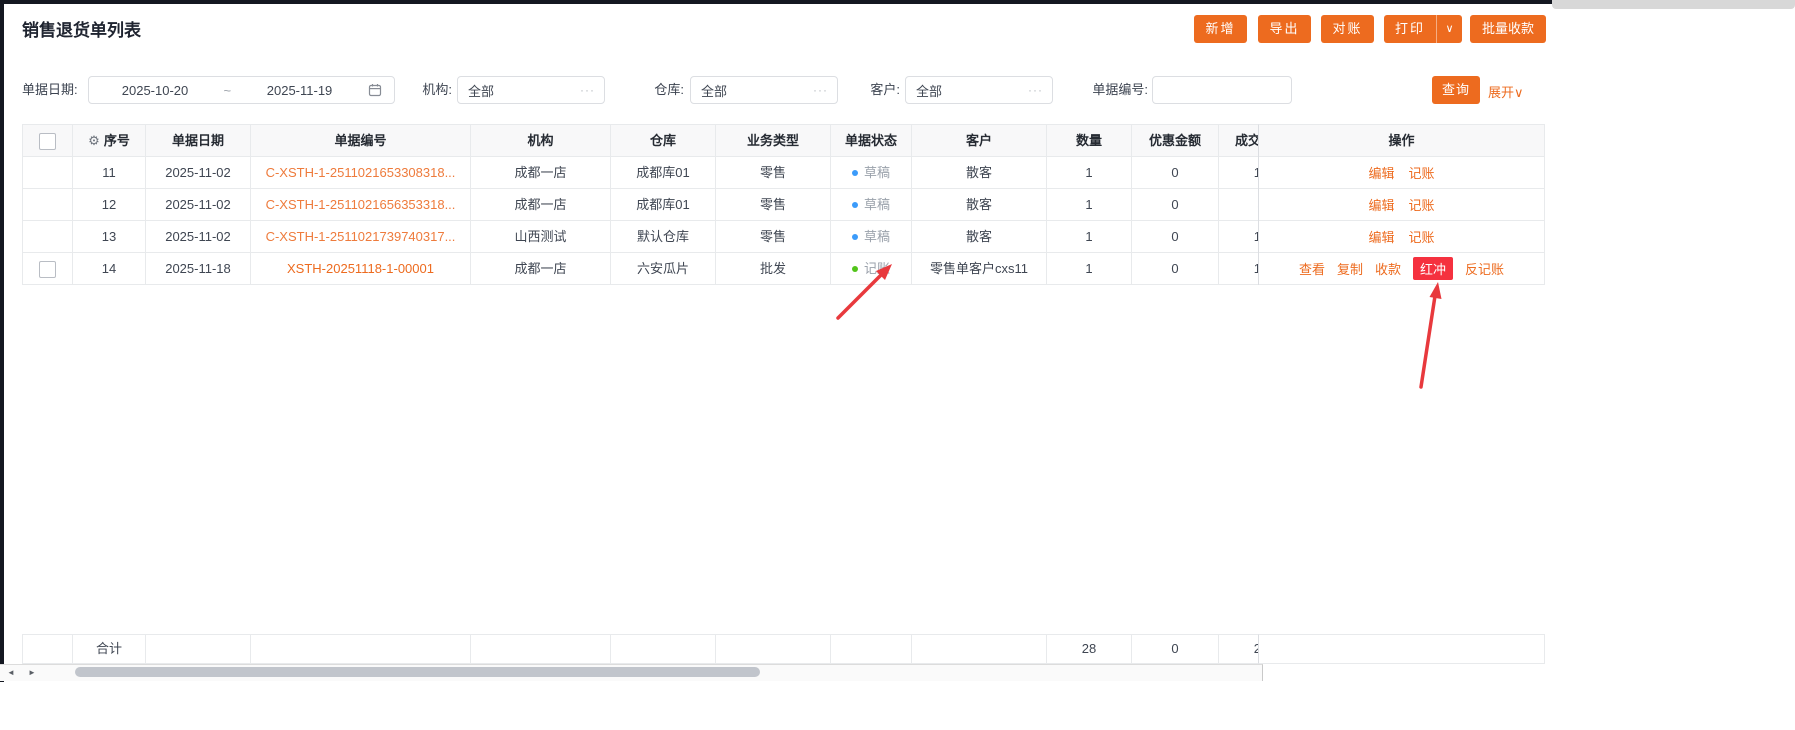 The width and height of the screenshot is (1795, 730). I want to click on bill-no-input-box, so click(1222, 90).